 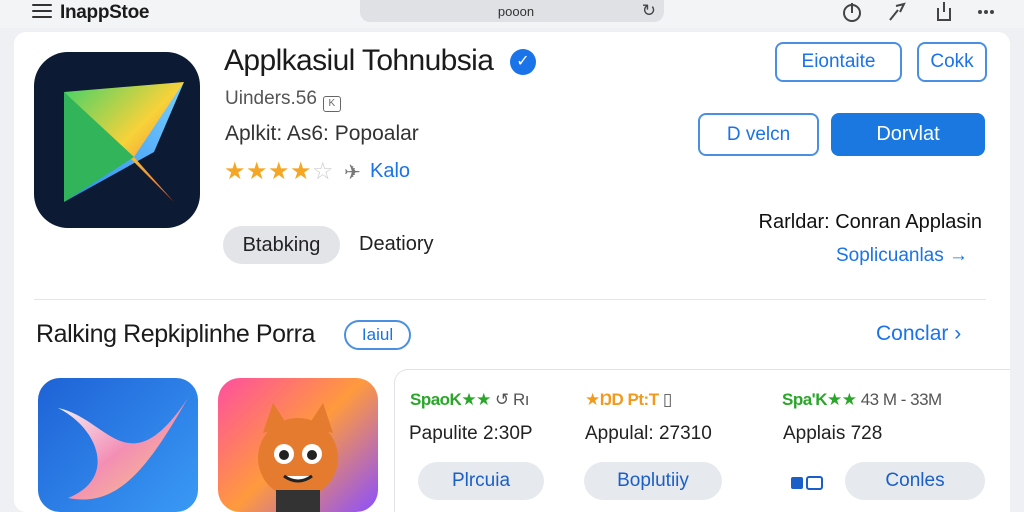 What do you see at coordinates (42, 12) in the screenshot?
I see `hamburger-menu-icon` at bounding box center [42, 12].